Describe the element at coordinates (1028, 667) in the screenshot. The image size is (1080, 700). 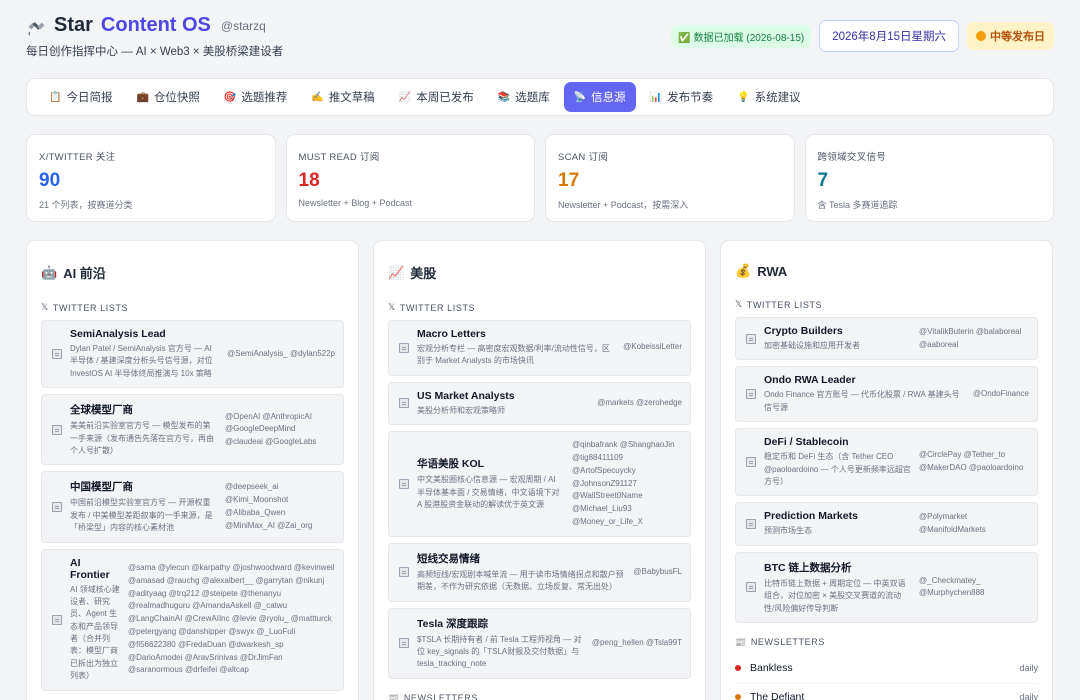
I see `newsletter-frequency: daily` at that location.